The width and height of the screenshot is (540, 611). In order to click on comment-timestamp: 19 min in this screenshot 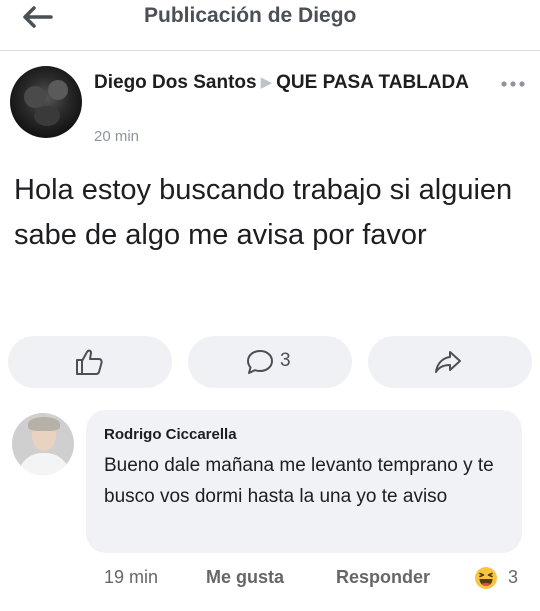, I will do `click(131, 577)`.